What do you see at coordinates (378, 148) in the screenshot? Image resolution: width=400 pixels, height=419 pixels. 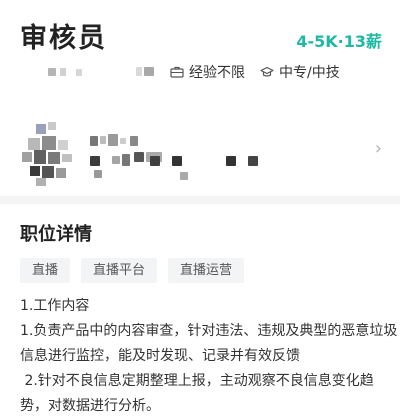 I see `chevron-right-icon: ›` at bounding box center [378, 148].